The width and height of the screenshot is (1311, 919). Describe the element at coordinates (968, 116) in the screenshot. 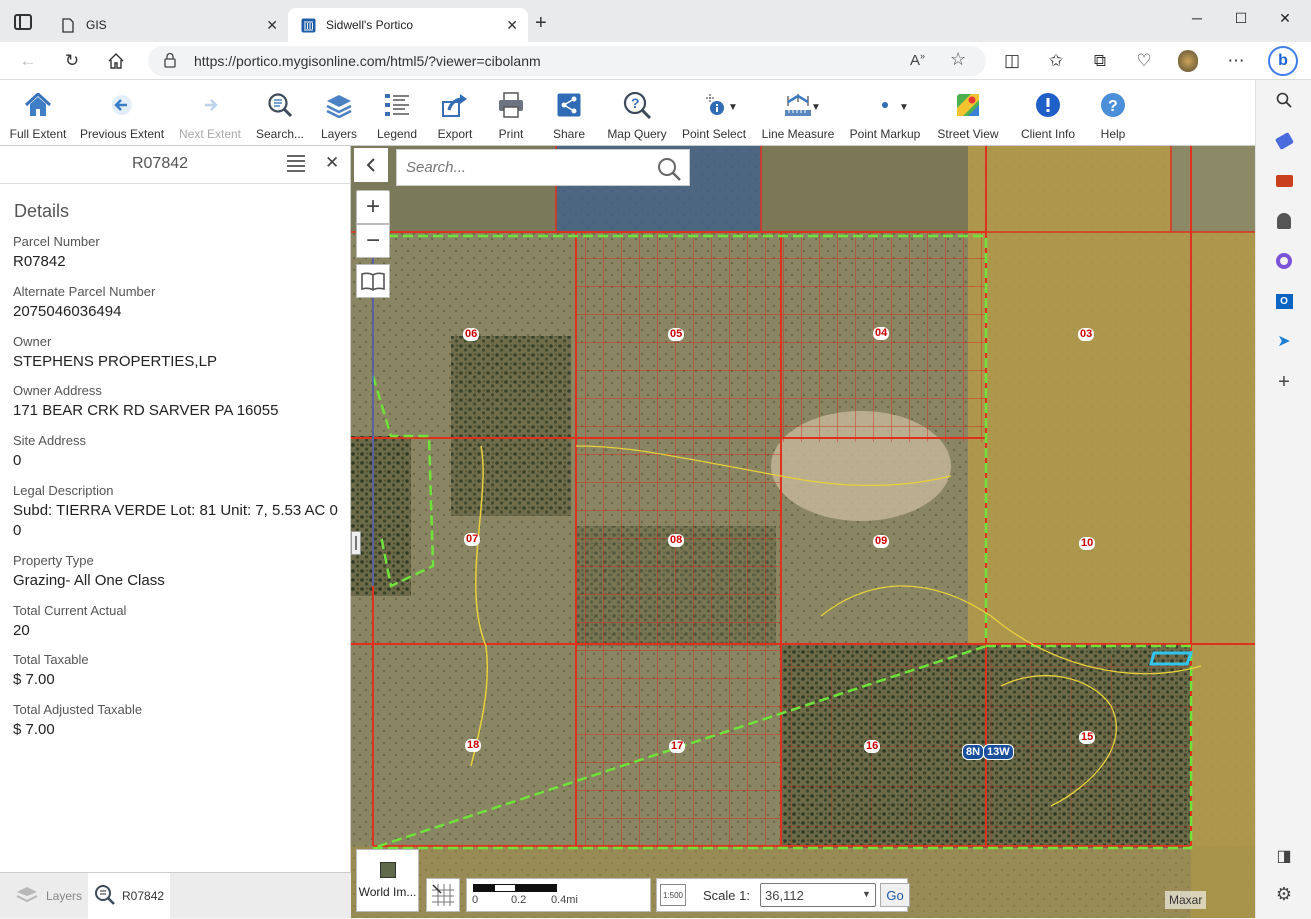

I see `street-view-button: Street View` at that location.